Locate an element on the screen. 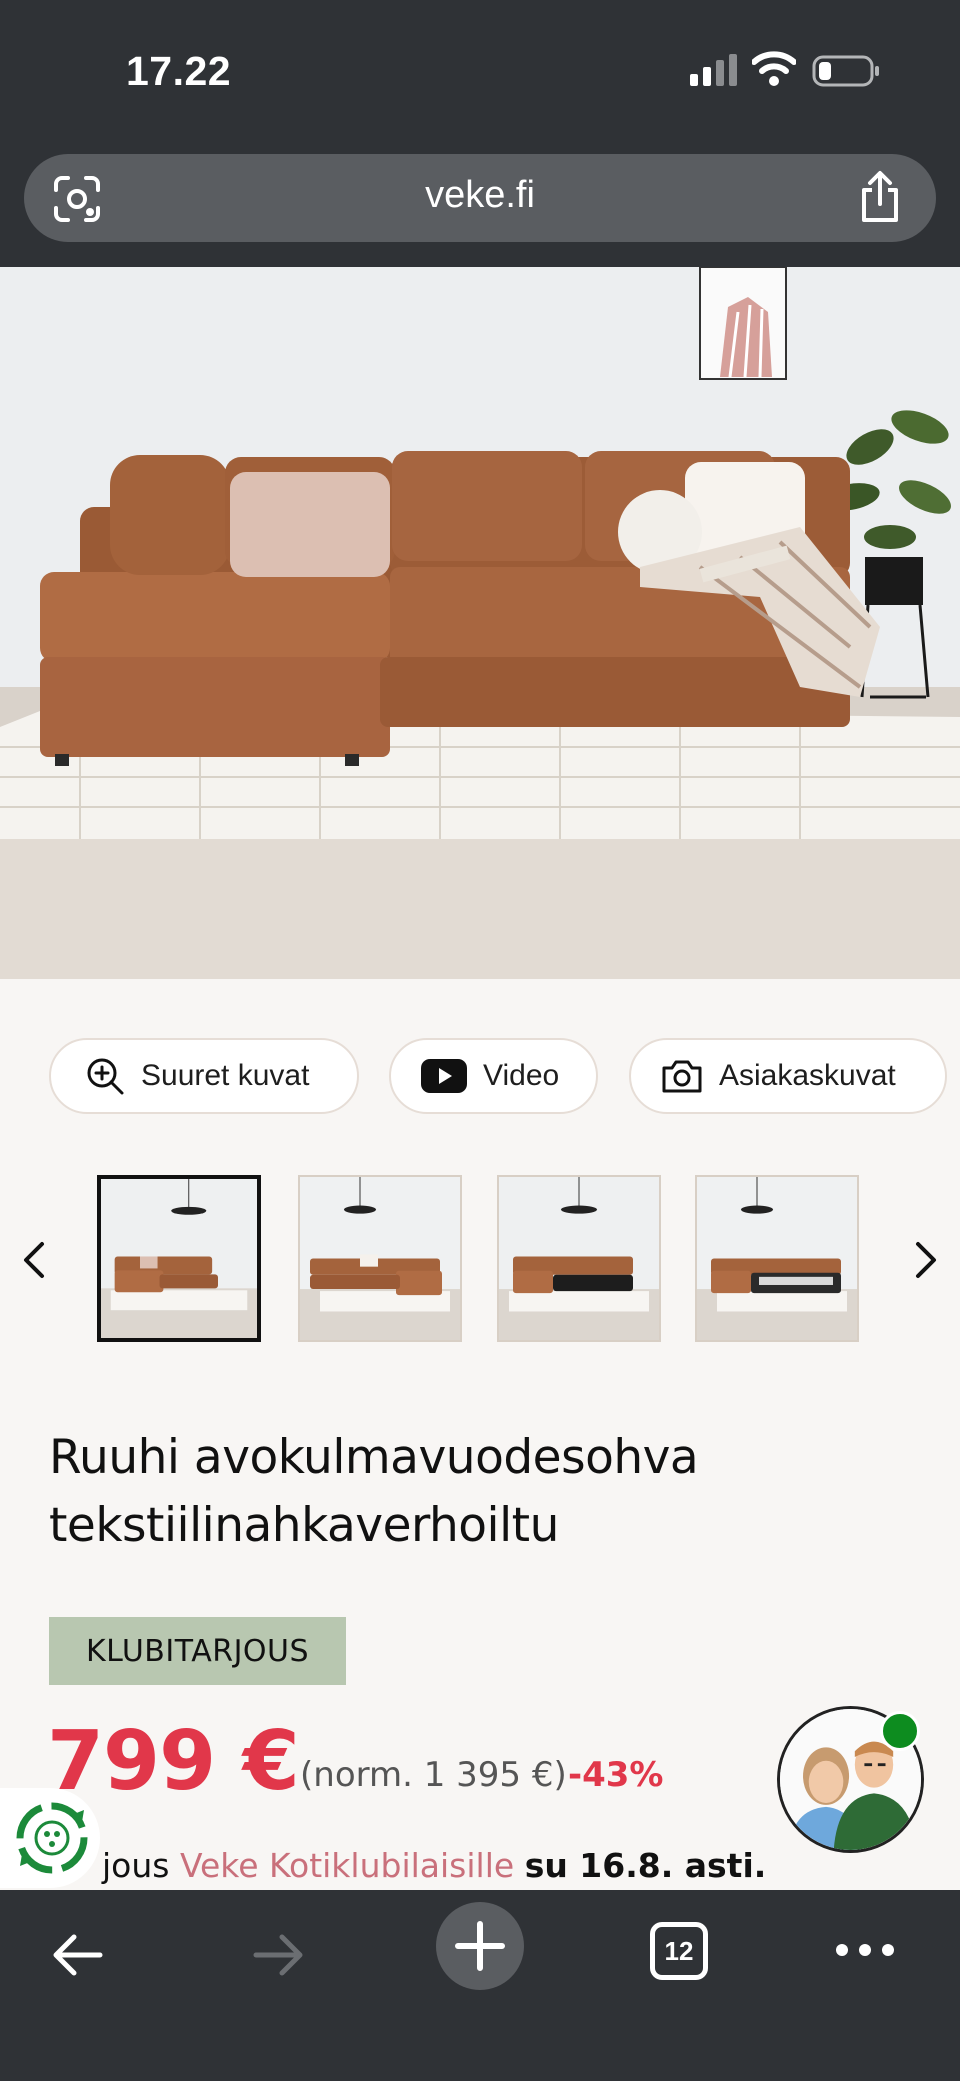  status-bar: 17.22 is located at coordinates (480, 65).